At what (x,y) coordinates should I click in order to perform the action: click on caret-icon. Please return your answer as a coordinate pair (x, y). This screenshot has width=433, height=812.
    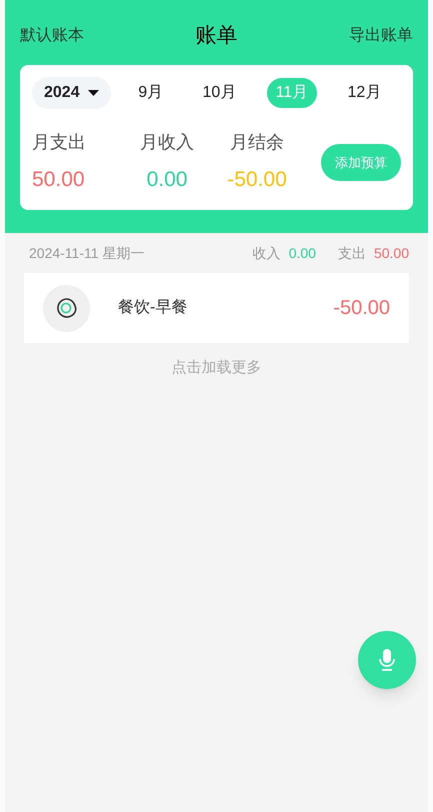
    Looking at the image, I should click on (93, 93).